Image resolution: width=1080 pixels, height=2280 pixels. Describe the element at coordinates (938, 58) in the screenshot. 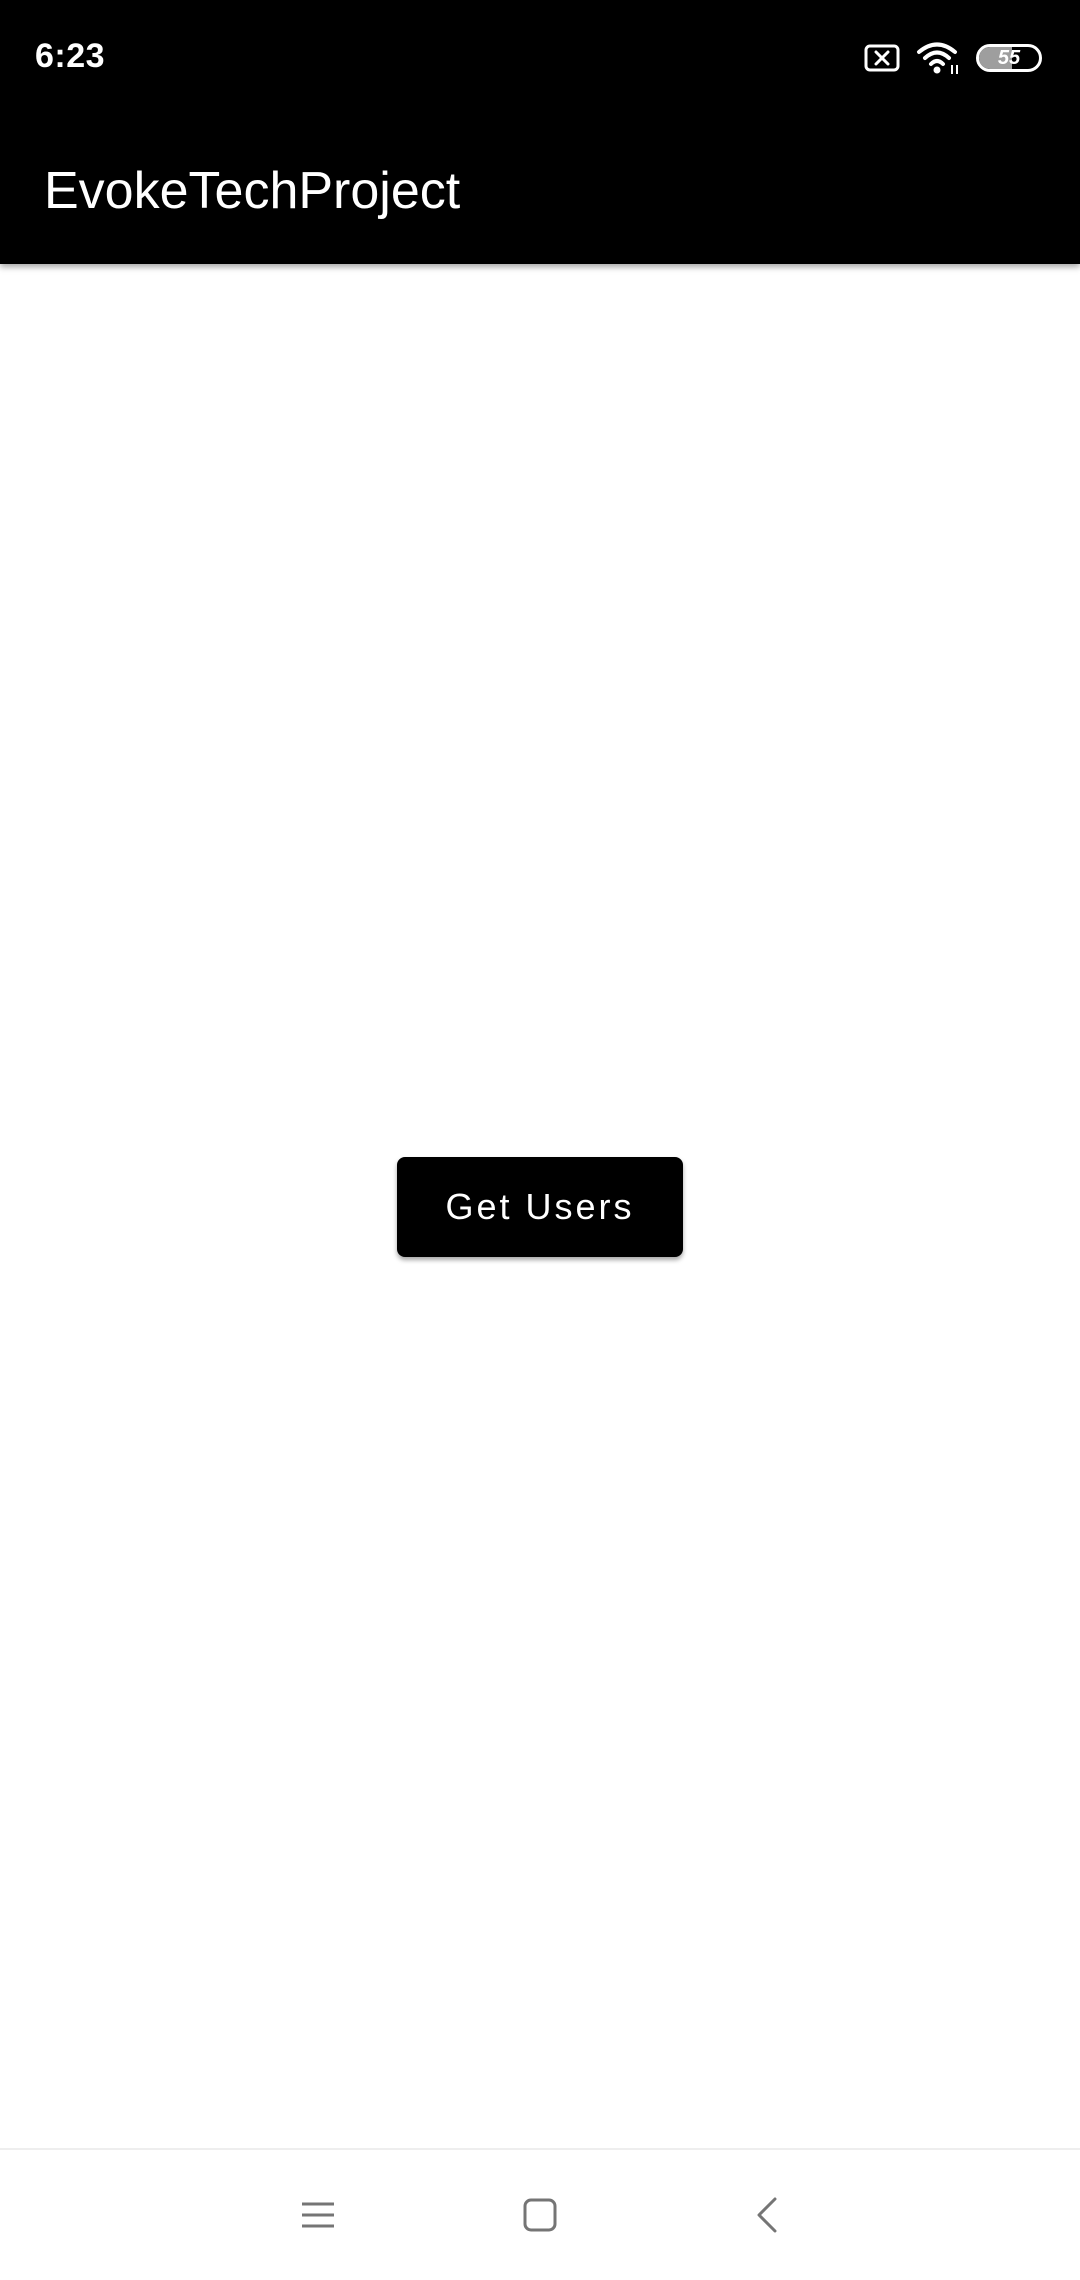

I see `wifi-icon` at that location.